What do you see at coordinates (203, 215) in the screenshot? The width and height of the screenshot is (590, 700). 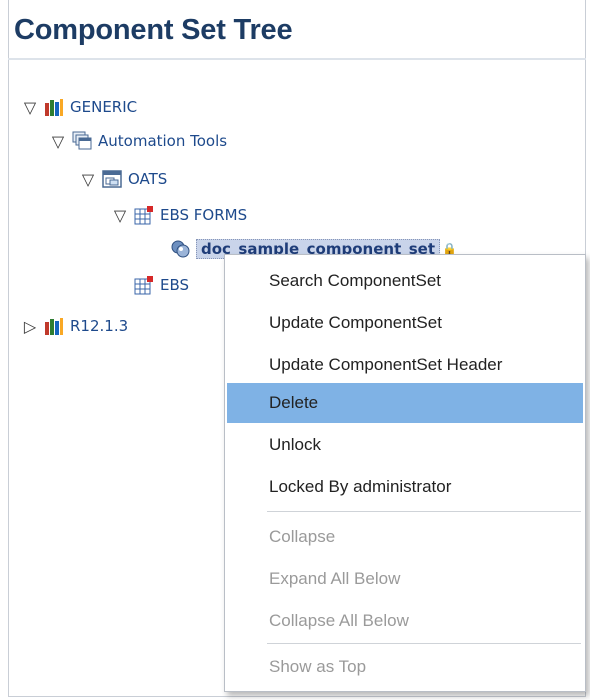 I see `tree-label-ebs-forms: EBS FORMS` at bounding box center [203, 215].